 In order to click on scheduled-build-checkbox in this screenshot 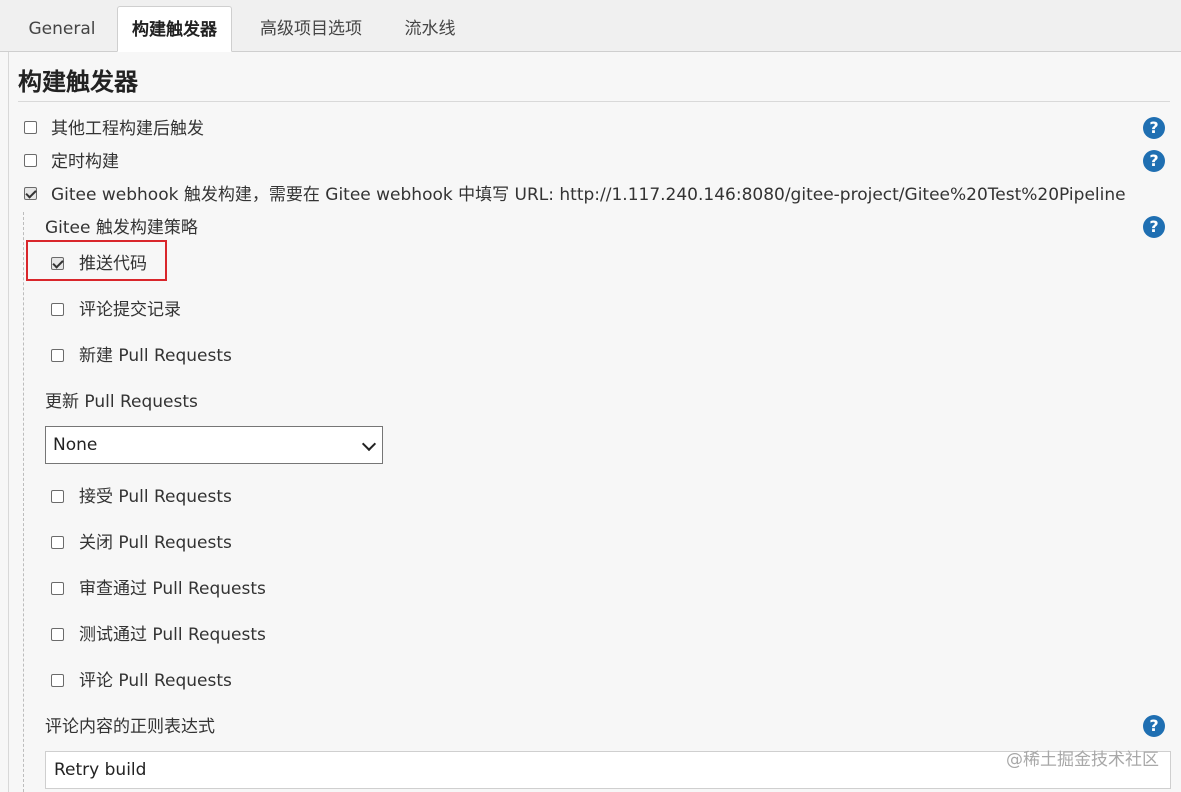, I will do `click(30, 160)`.